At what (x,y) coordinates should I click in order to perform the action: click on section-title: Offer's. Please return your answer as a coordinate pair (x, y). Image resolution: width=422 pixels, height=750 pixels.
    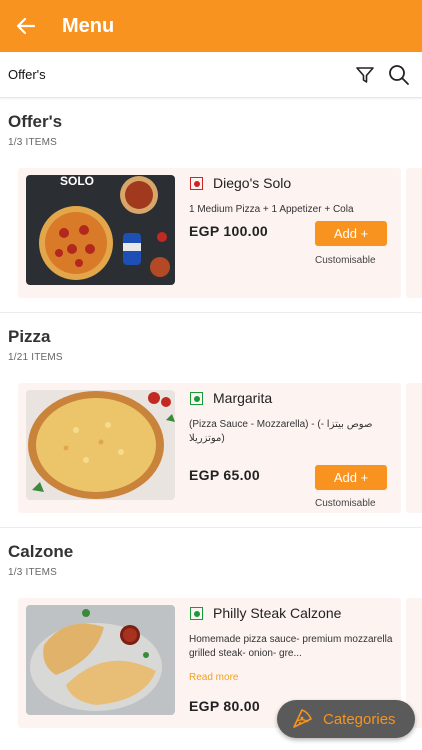
    Looking at the image, I should click on (35, 121).